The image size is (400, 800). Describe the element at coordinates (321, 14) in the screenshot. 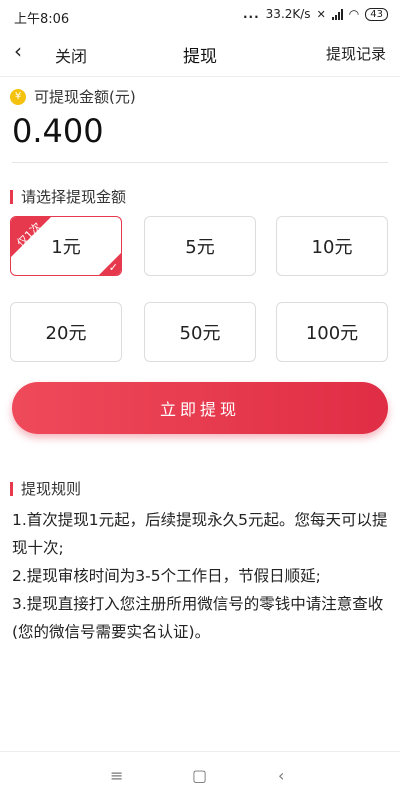

I see `mute-icon: ✕` at that location.